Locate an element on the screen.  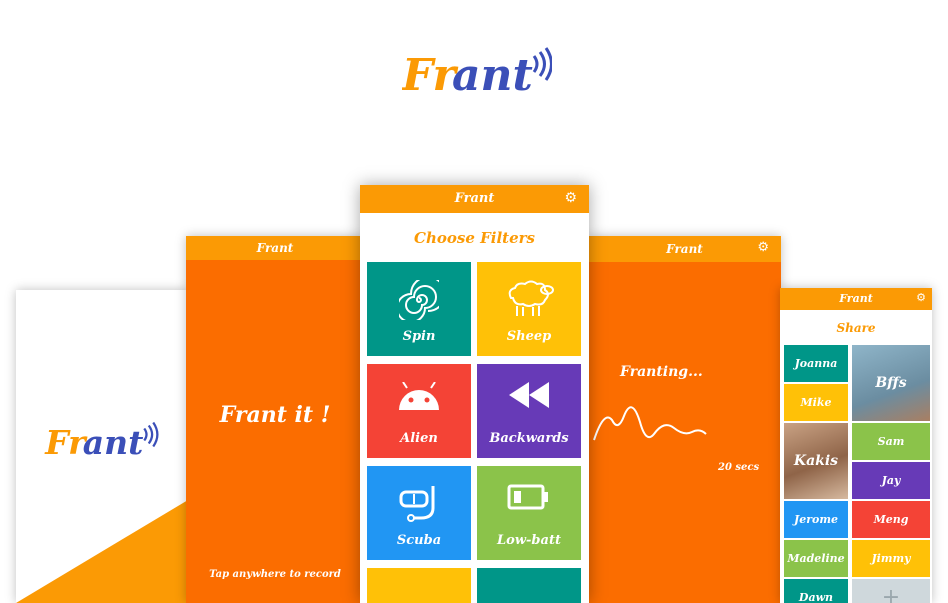
filter-tile-scuba: Scuba is located at coordinates (419, 513).